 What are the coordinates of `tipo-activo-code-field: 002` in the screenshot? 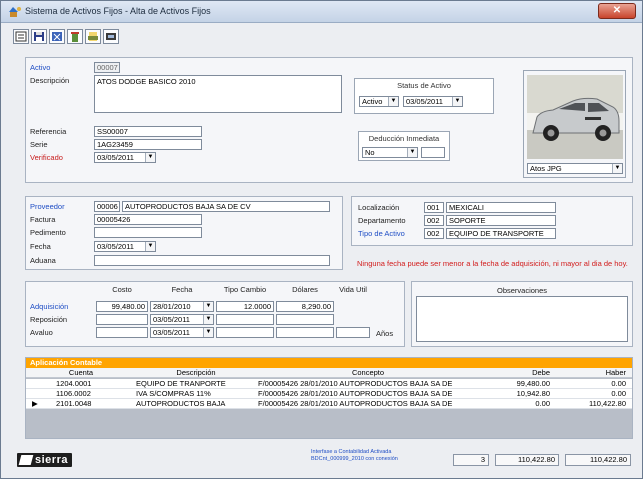 It's located at (434, 233).